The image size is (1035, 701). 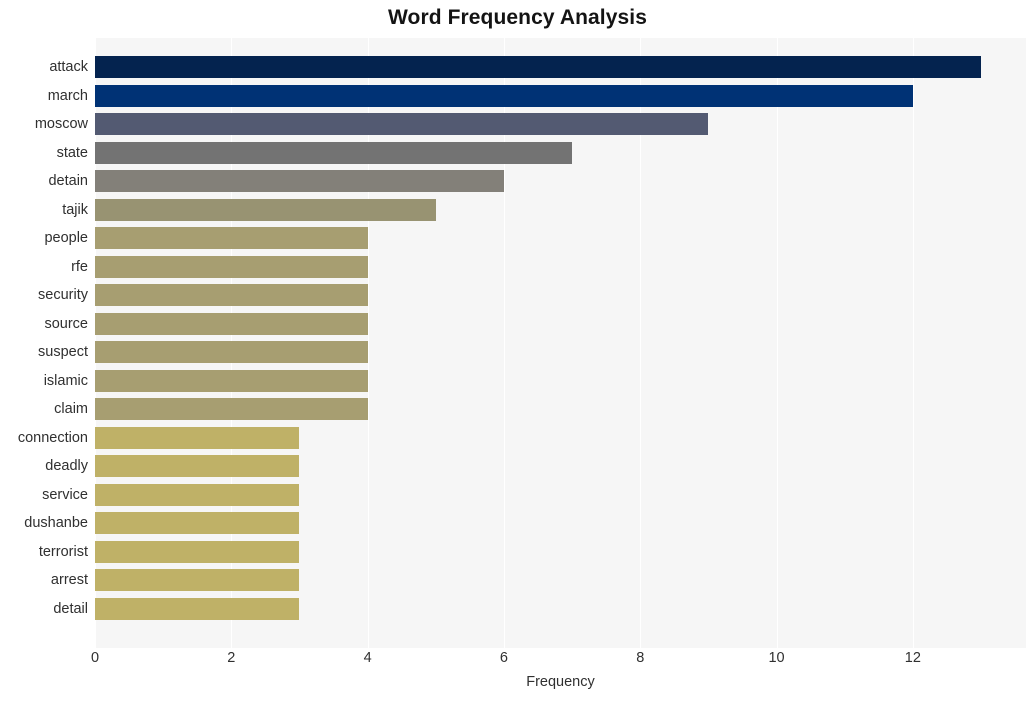 What do you see at coordinates (503, 658) in the screenshot?
I see `x-axis-tick-label: 6` at bounding box center [503, 658].